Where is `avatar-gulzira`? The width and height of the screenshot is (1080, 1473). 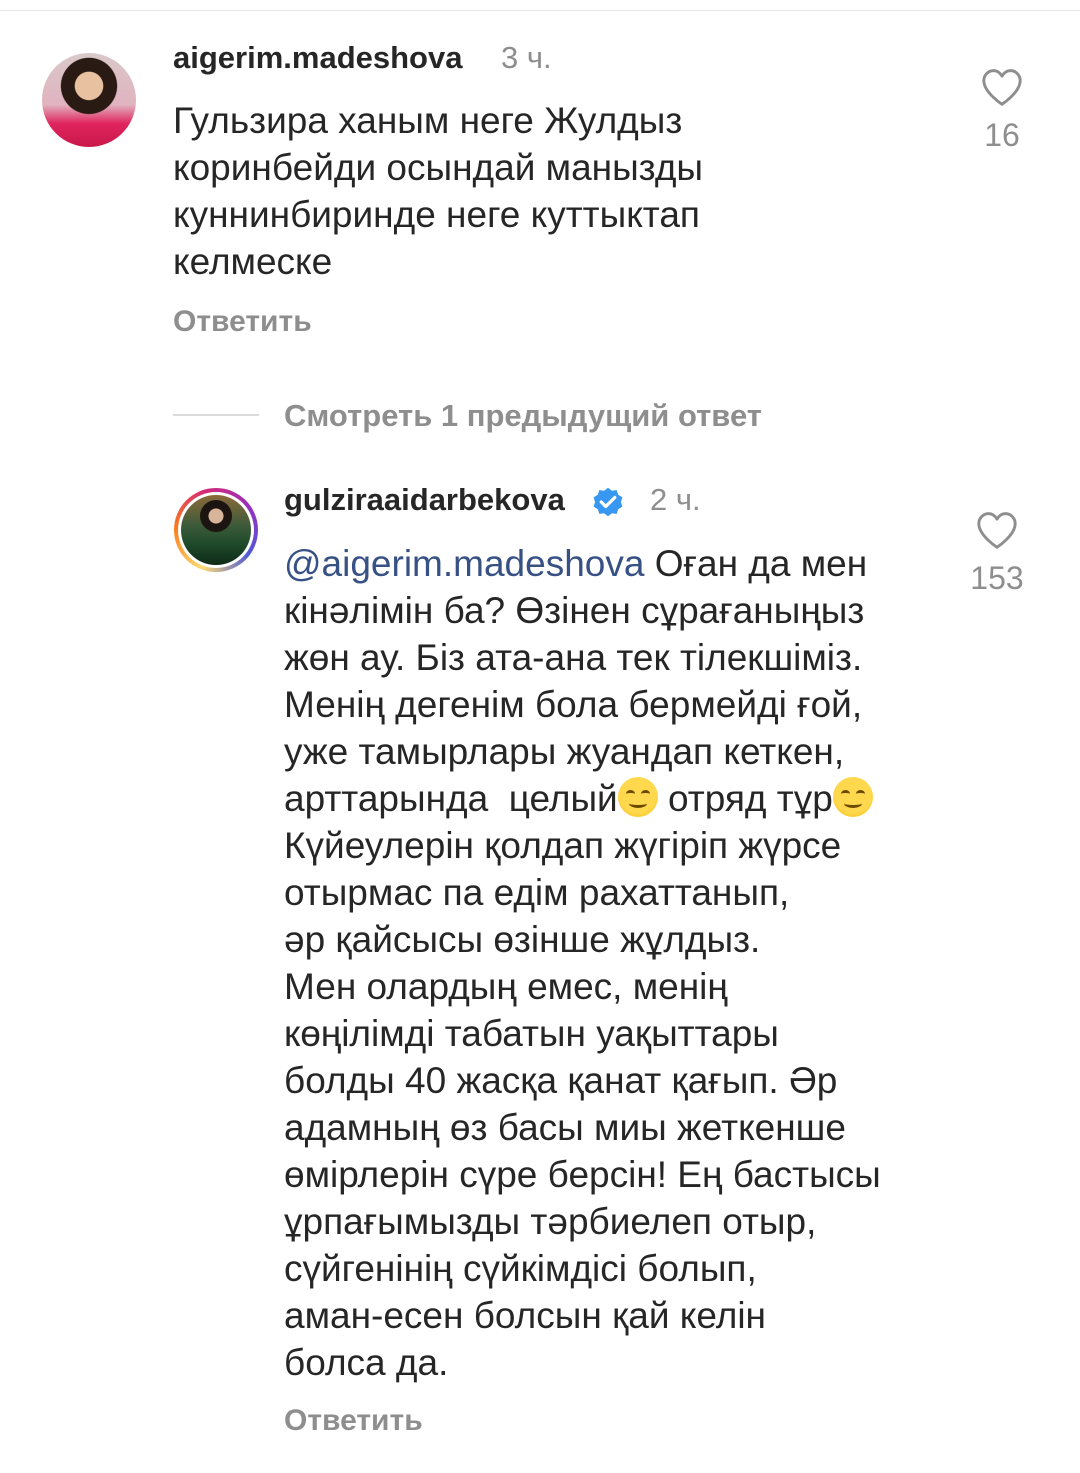 avatar-gulzira is located at coordinates (216, 530).